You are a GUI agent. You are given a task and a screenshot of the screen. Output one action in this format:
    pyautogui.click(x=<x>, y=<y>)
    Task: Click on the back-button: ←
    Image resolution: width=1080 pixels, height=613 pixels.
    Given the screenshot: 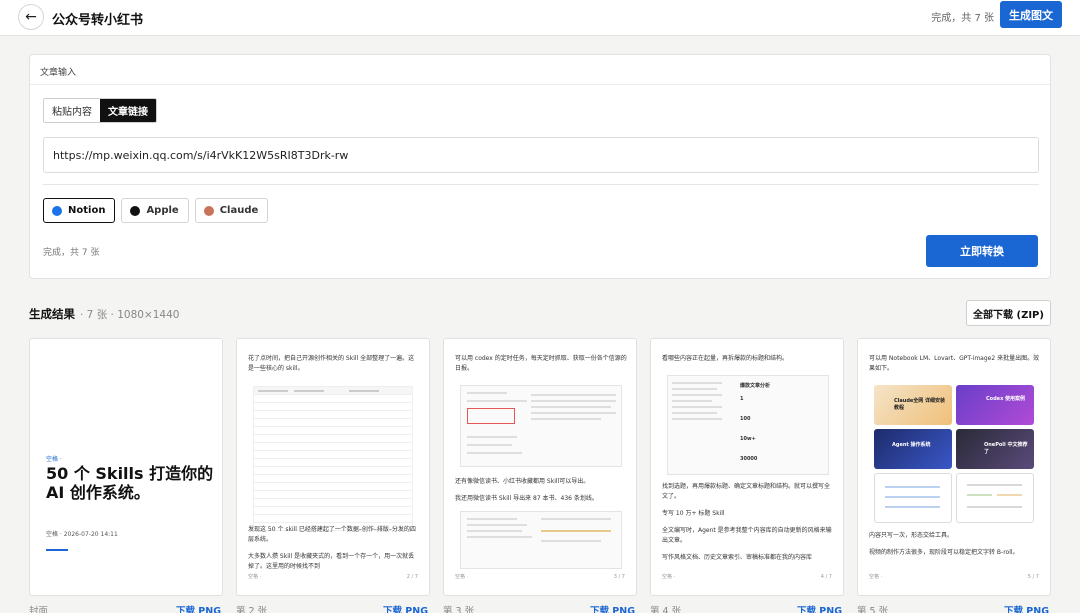 What is the action you would take?
    pyautogui.click(x=31, y=17)
    